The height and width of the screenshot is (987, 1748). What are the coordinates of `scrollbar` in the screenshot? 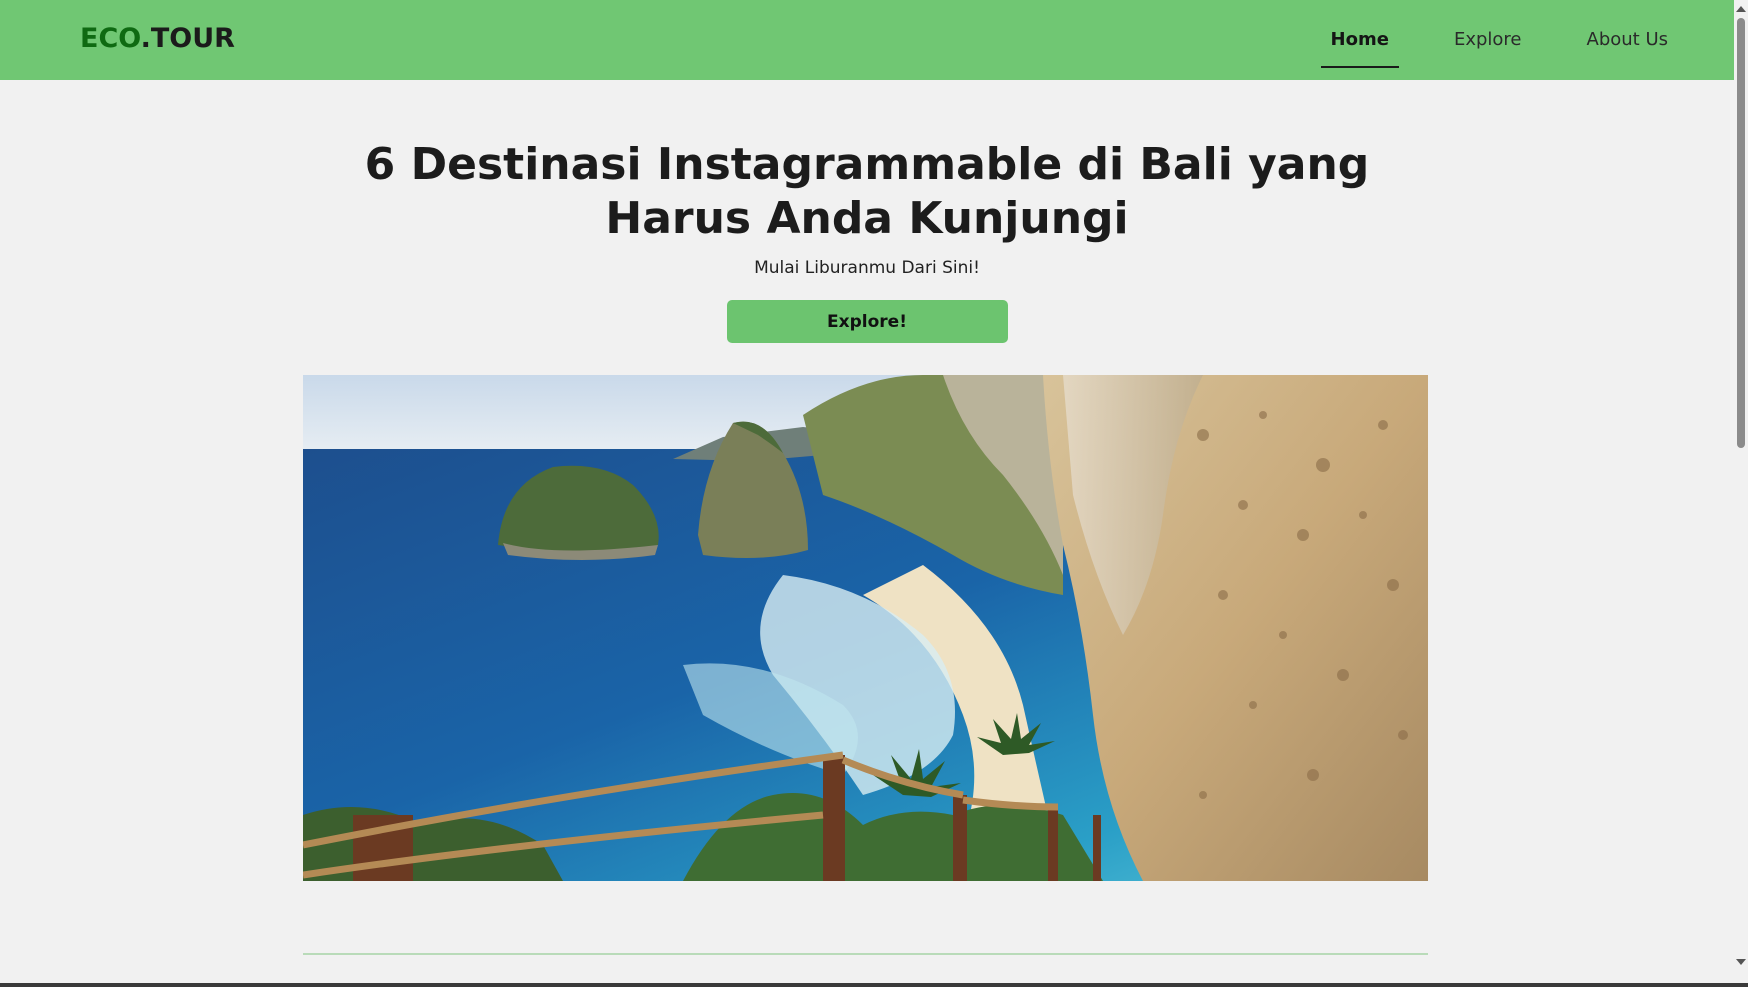 It's located at (1741, 493).